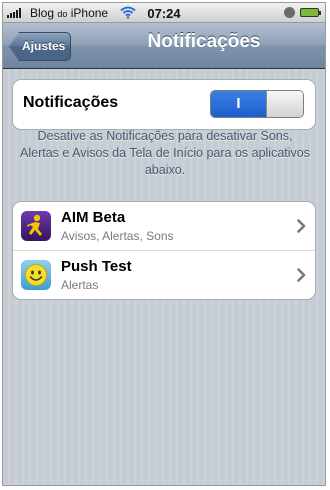  I want to click on app-alert-types: Alertas, so click(80, 285).